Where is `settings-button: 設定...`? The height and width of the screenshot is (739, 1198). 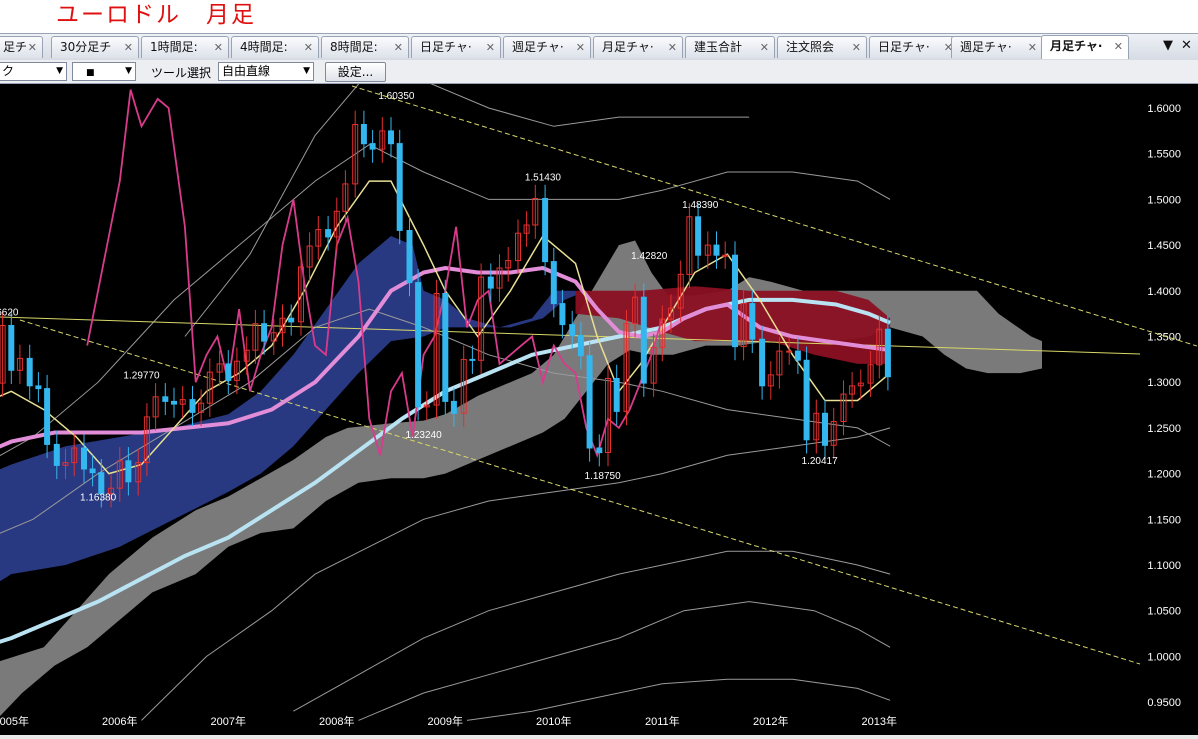
settings-button: 設定... is located at coordinates (355, 72).